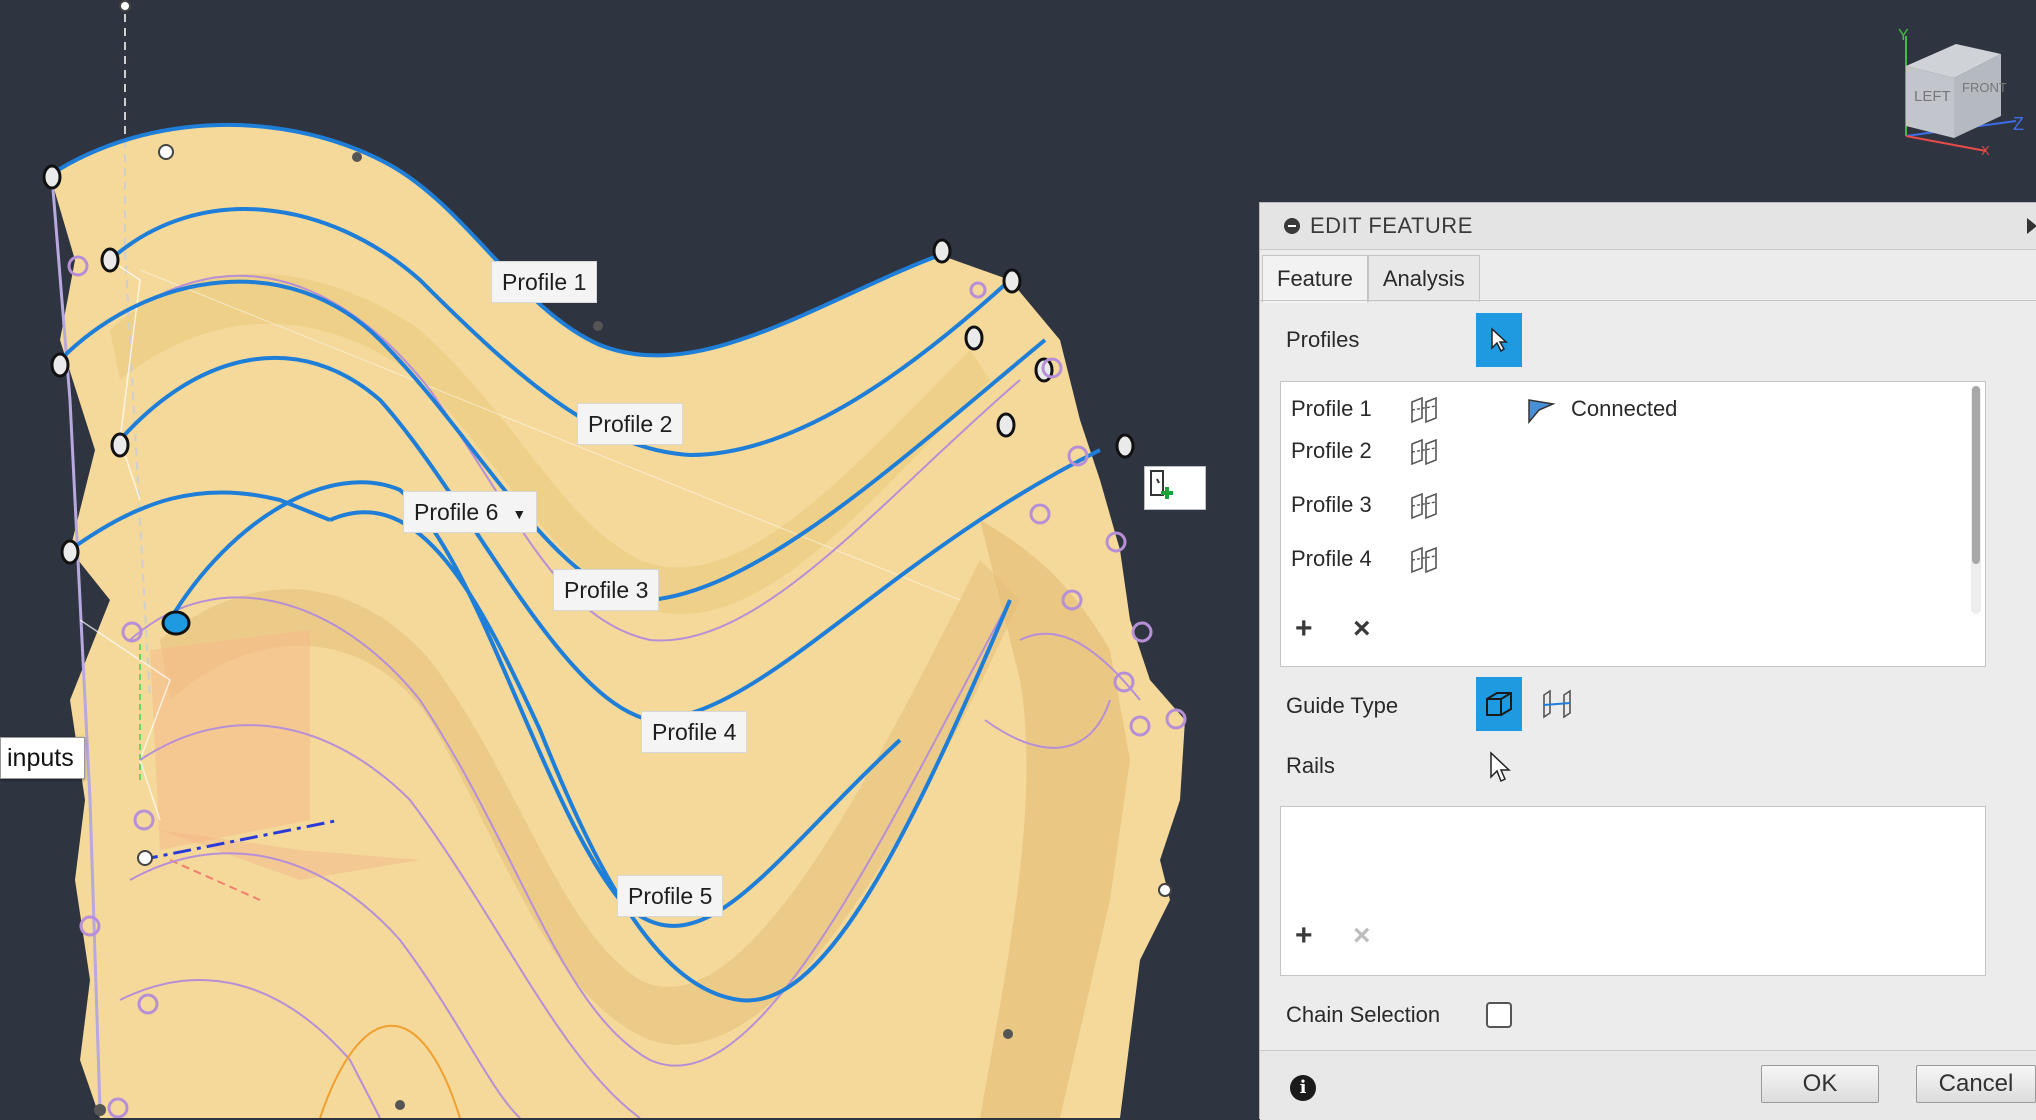  I want to click on scrollbar-thumb, so click(1976, 475).